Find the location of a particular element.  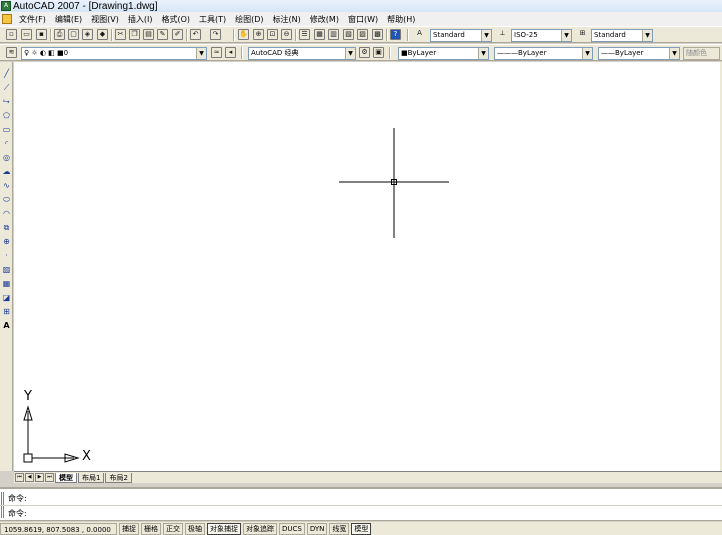

menu-draw: 绘图(D) is located at coordinates (249, 19).